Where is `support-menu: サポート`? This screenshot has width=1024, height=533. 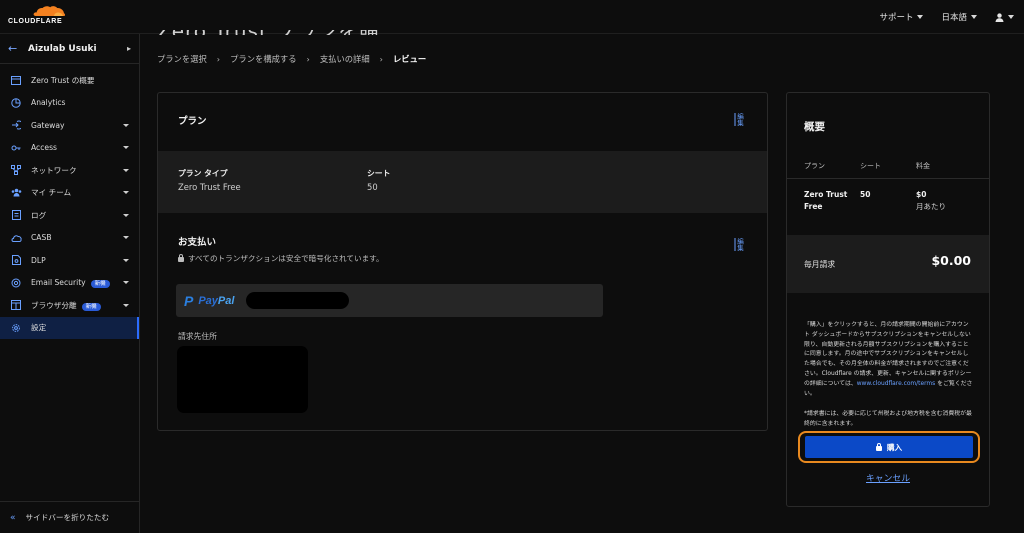 support-menu: サポート is located at coordinates (901, 17).